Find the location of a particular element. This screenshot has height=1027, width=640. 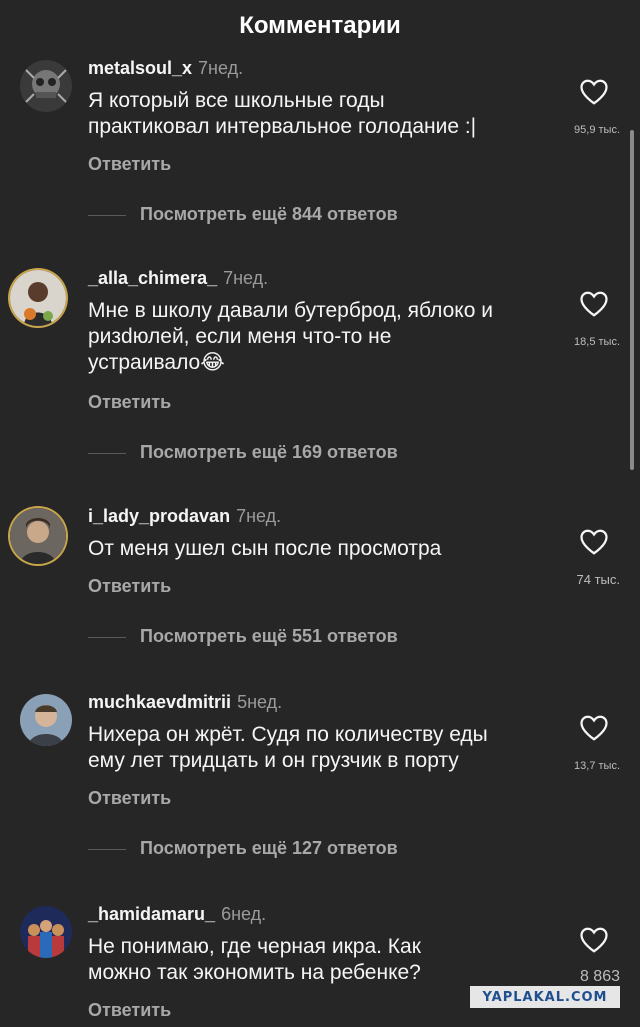

like-count: 74 тыс. is located at coordinates (598, 579).